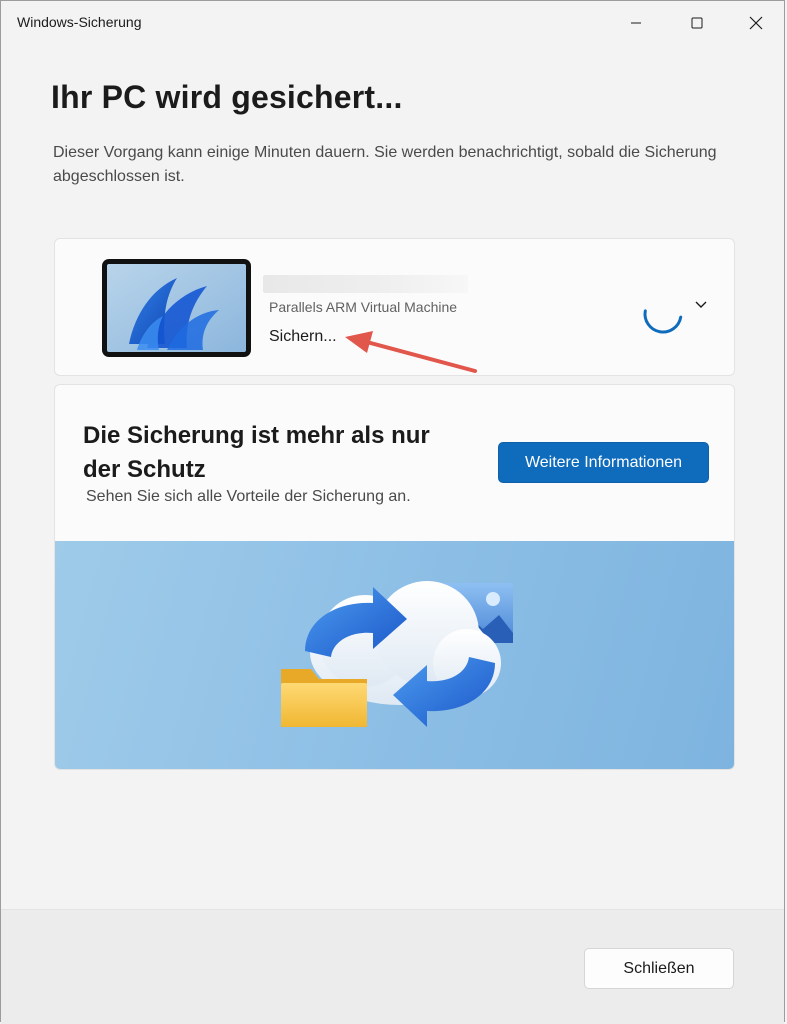 This screenshot has width=787, height=1024. I want to click on title-bar: Windows-Sicherung, so click(392, 23).